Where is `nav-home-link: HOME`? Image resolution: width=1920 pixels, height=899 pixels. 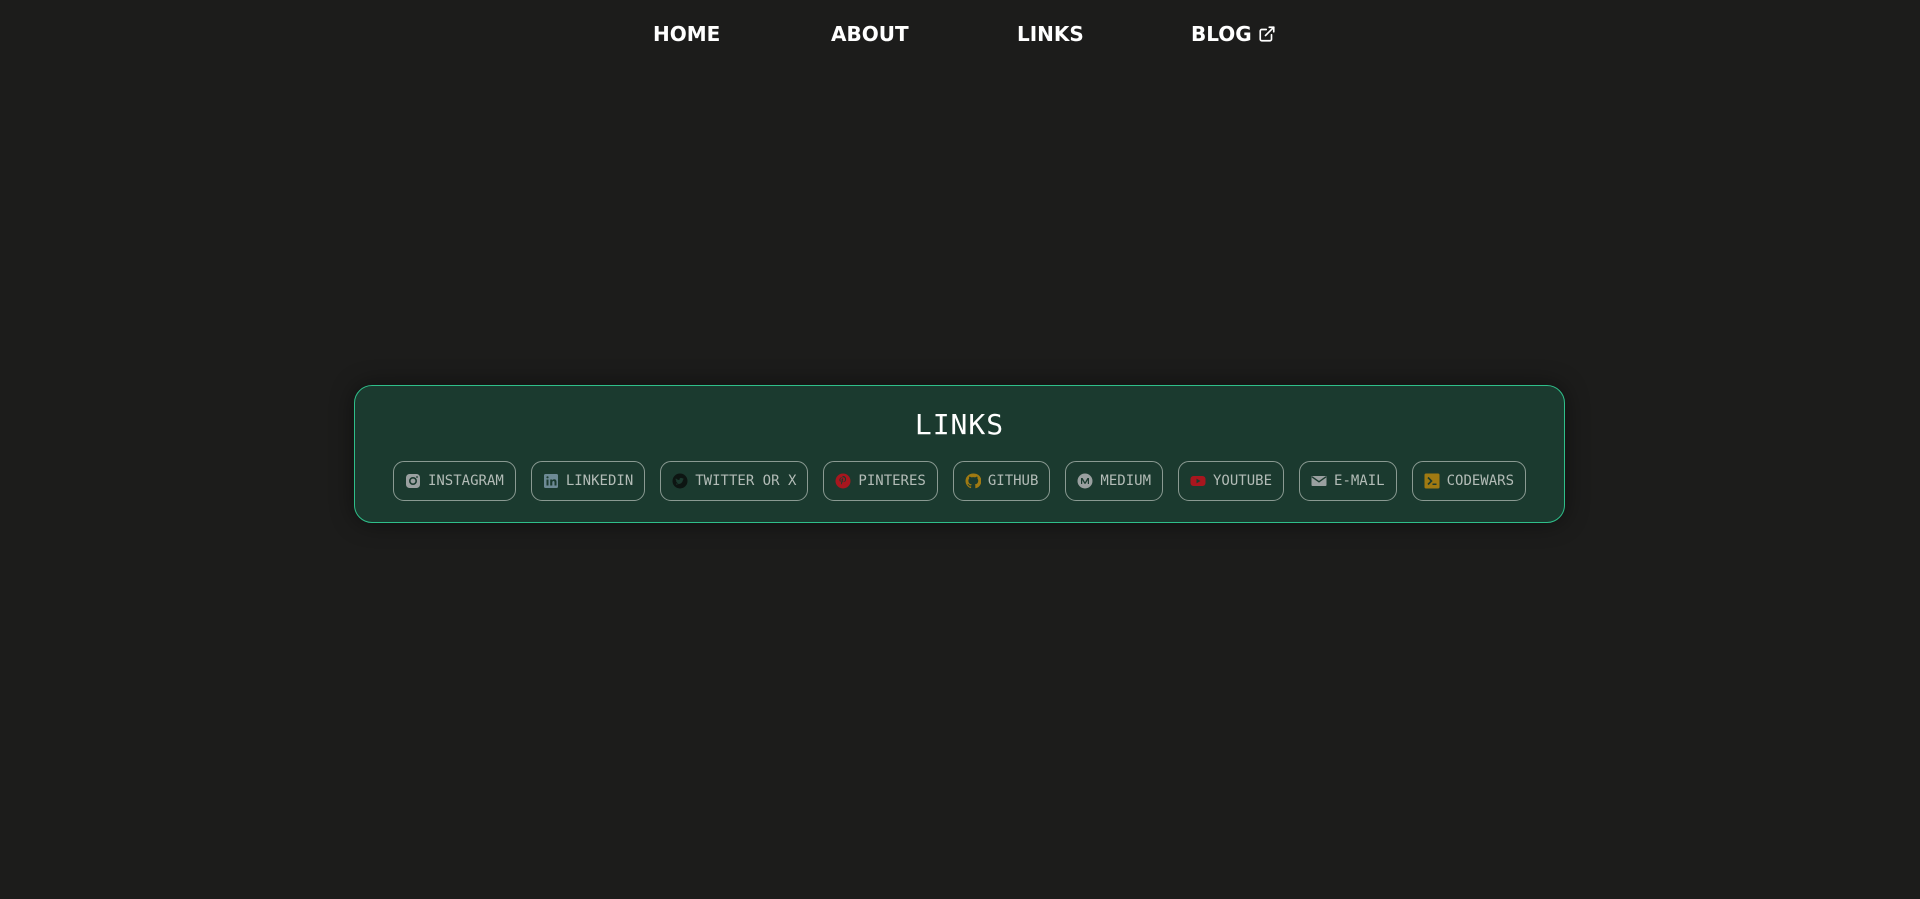 nav-home-link: HOME is located at coordinates (686, 34).